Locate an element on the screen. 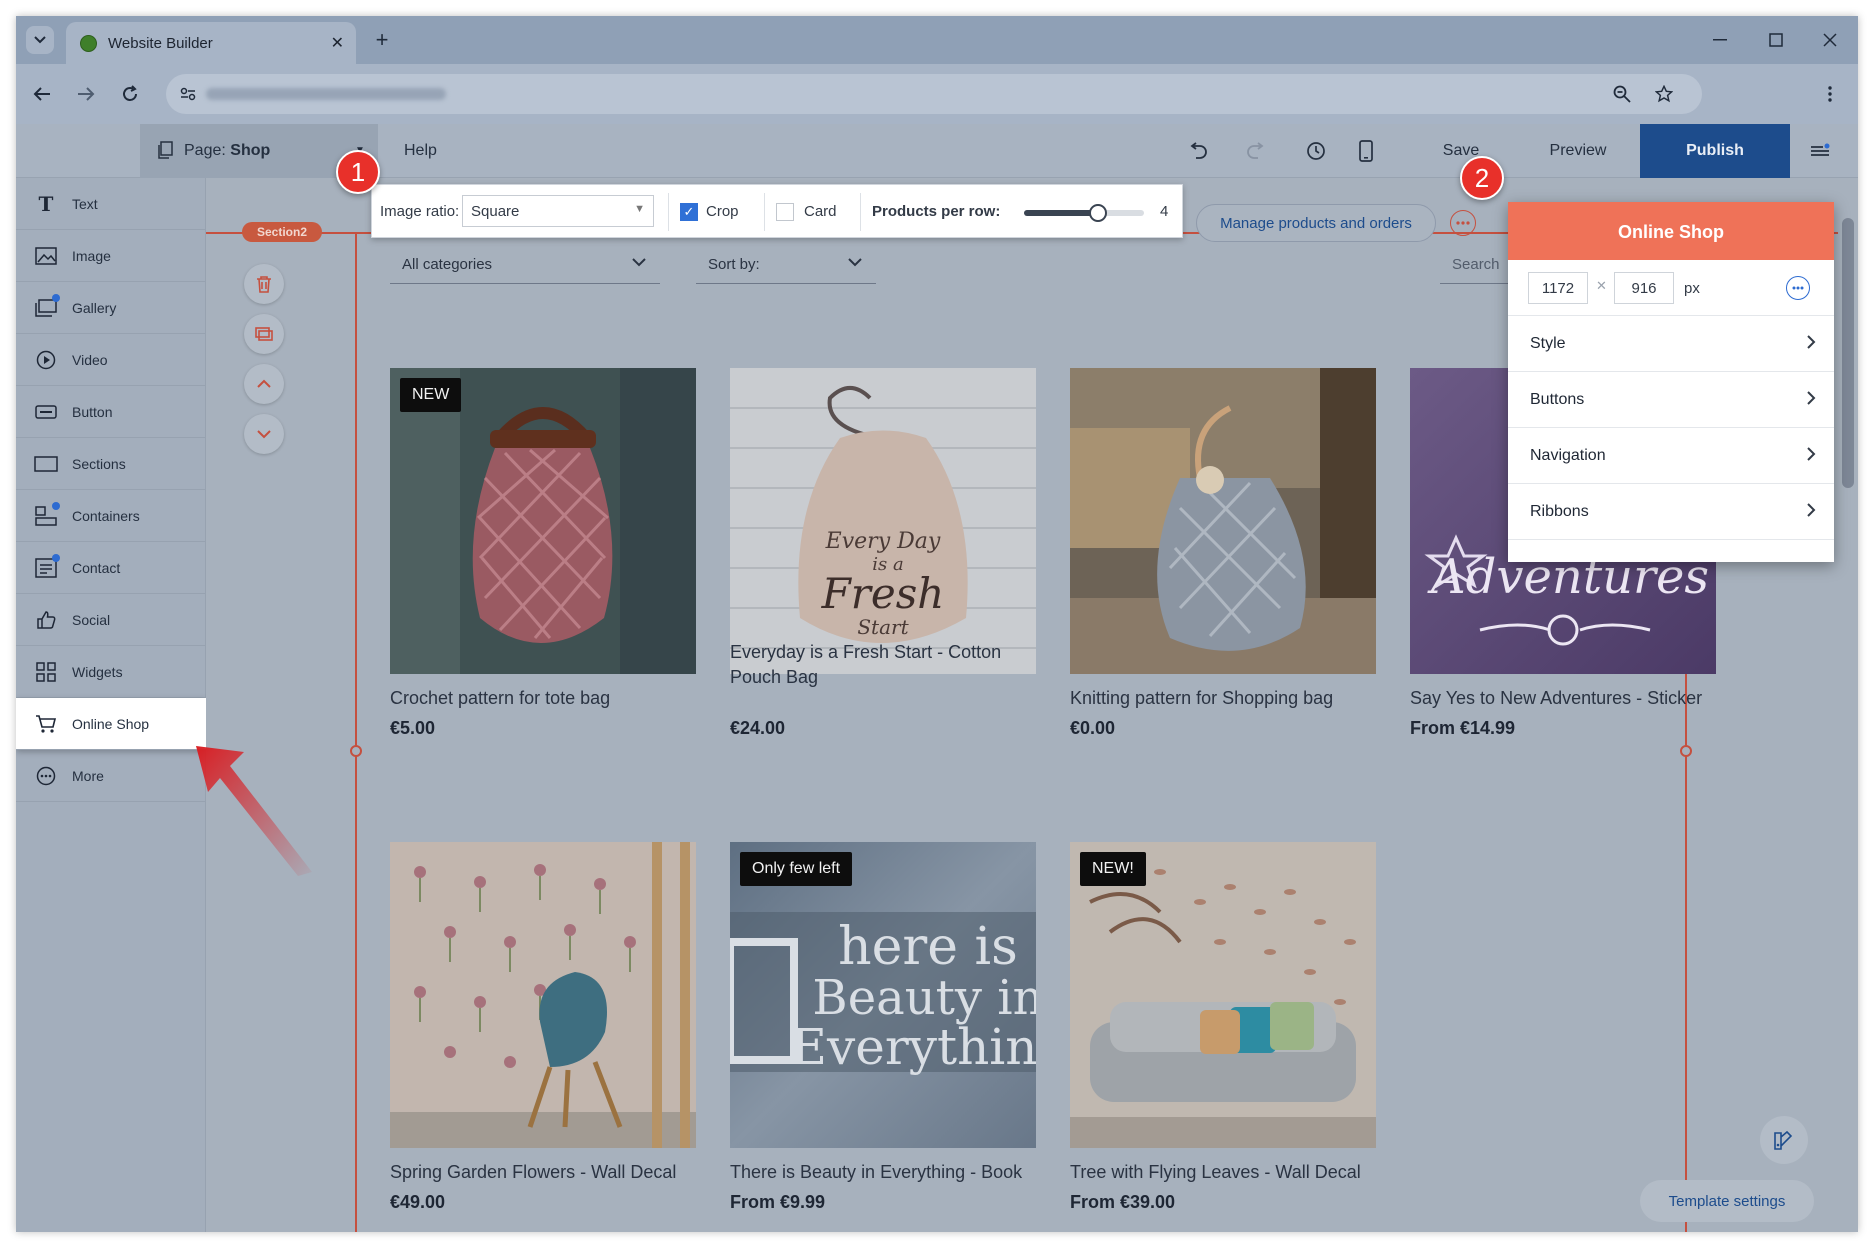 This screenshot has height=1247, width=1874. sidebar-item-button: Button is located at coordinates (111, 412).